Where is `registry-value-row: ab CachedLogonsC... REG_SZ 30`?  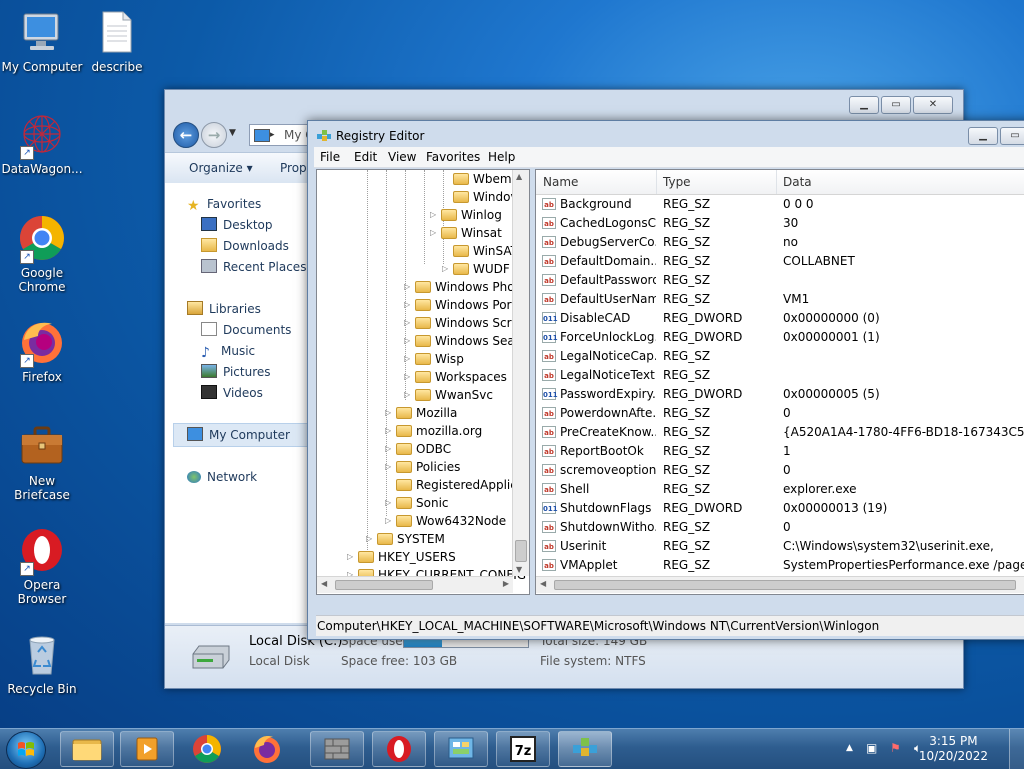
registry-value-row: ab CachedLogonsC... REG_SZ 30 is located at coordinates (780, 223).